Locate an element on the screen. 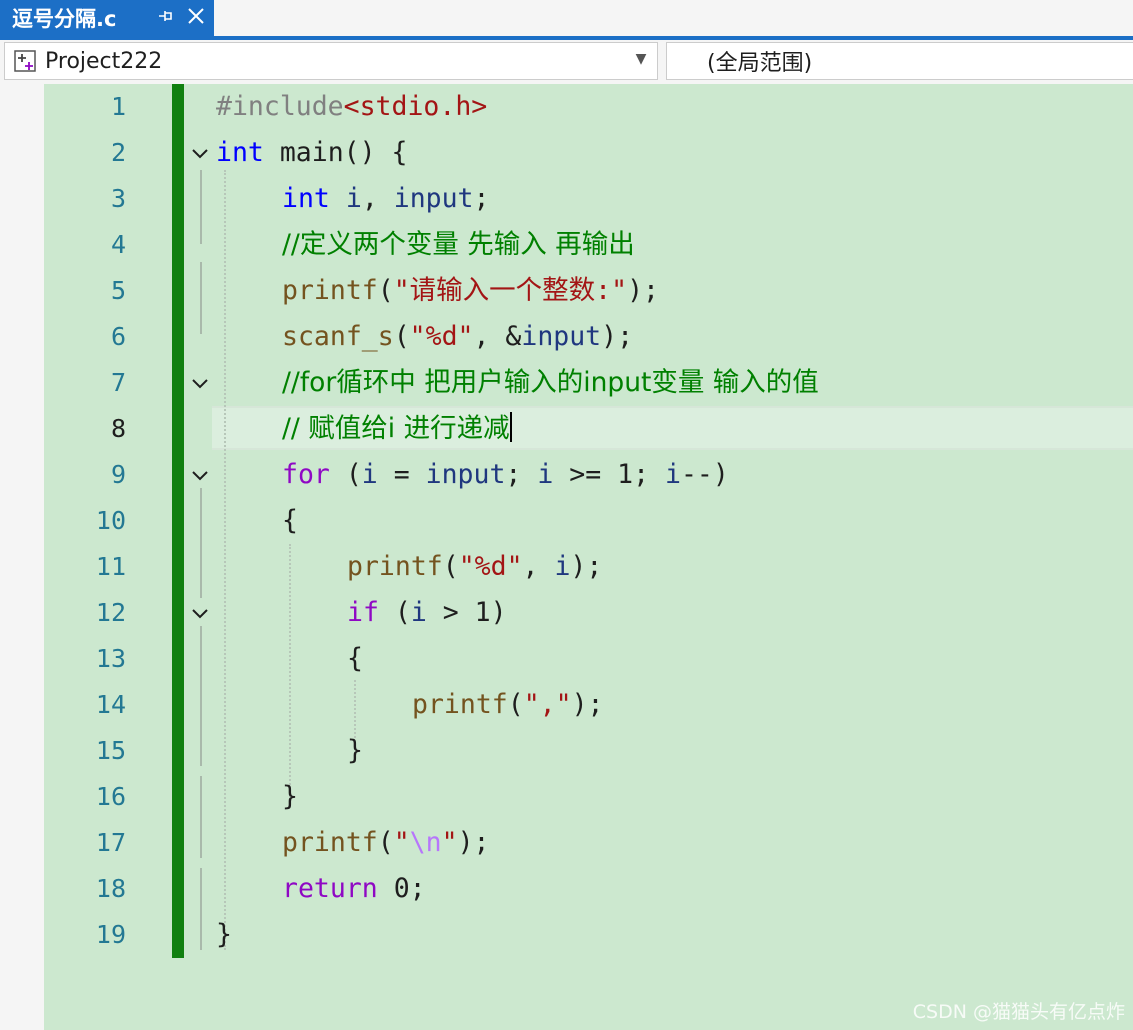  code-line-4: 4 //定义两个变量 先输入 再输出 is located at coordinates (566, 245).